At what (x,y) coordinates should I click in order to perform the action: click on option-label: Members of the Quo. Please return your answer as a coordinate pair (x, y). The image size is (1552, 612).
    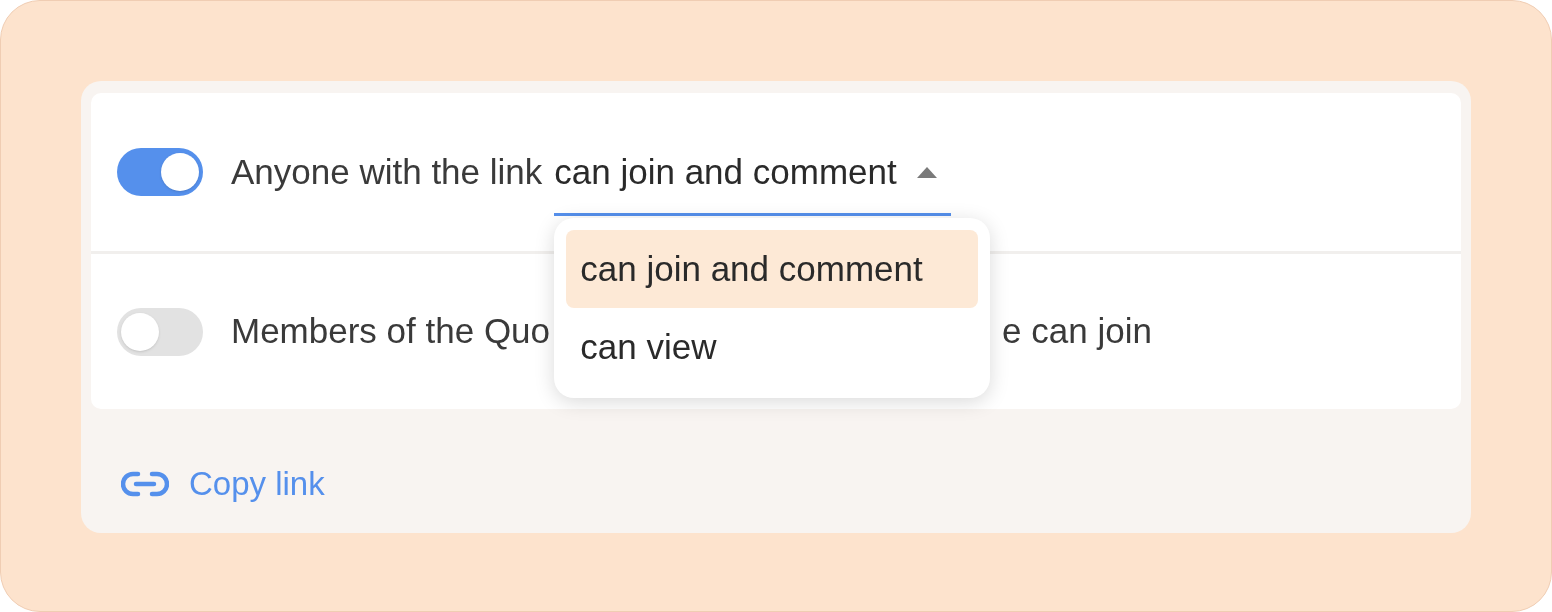
    Looking at the image, I should click on (391, 331).